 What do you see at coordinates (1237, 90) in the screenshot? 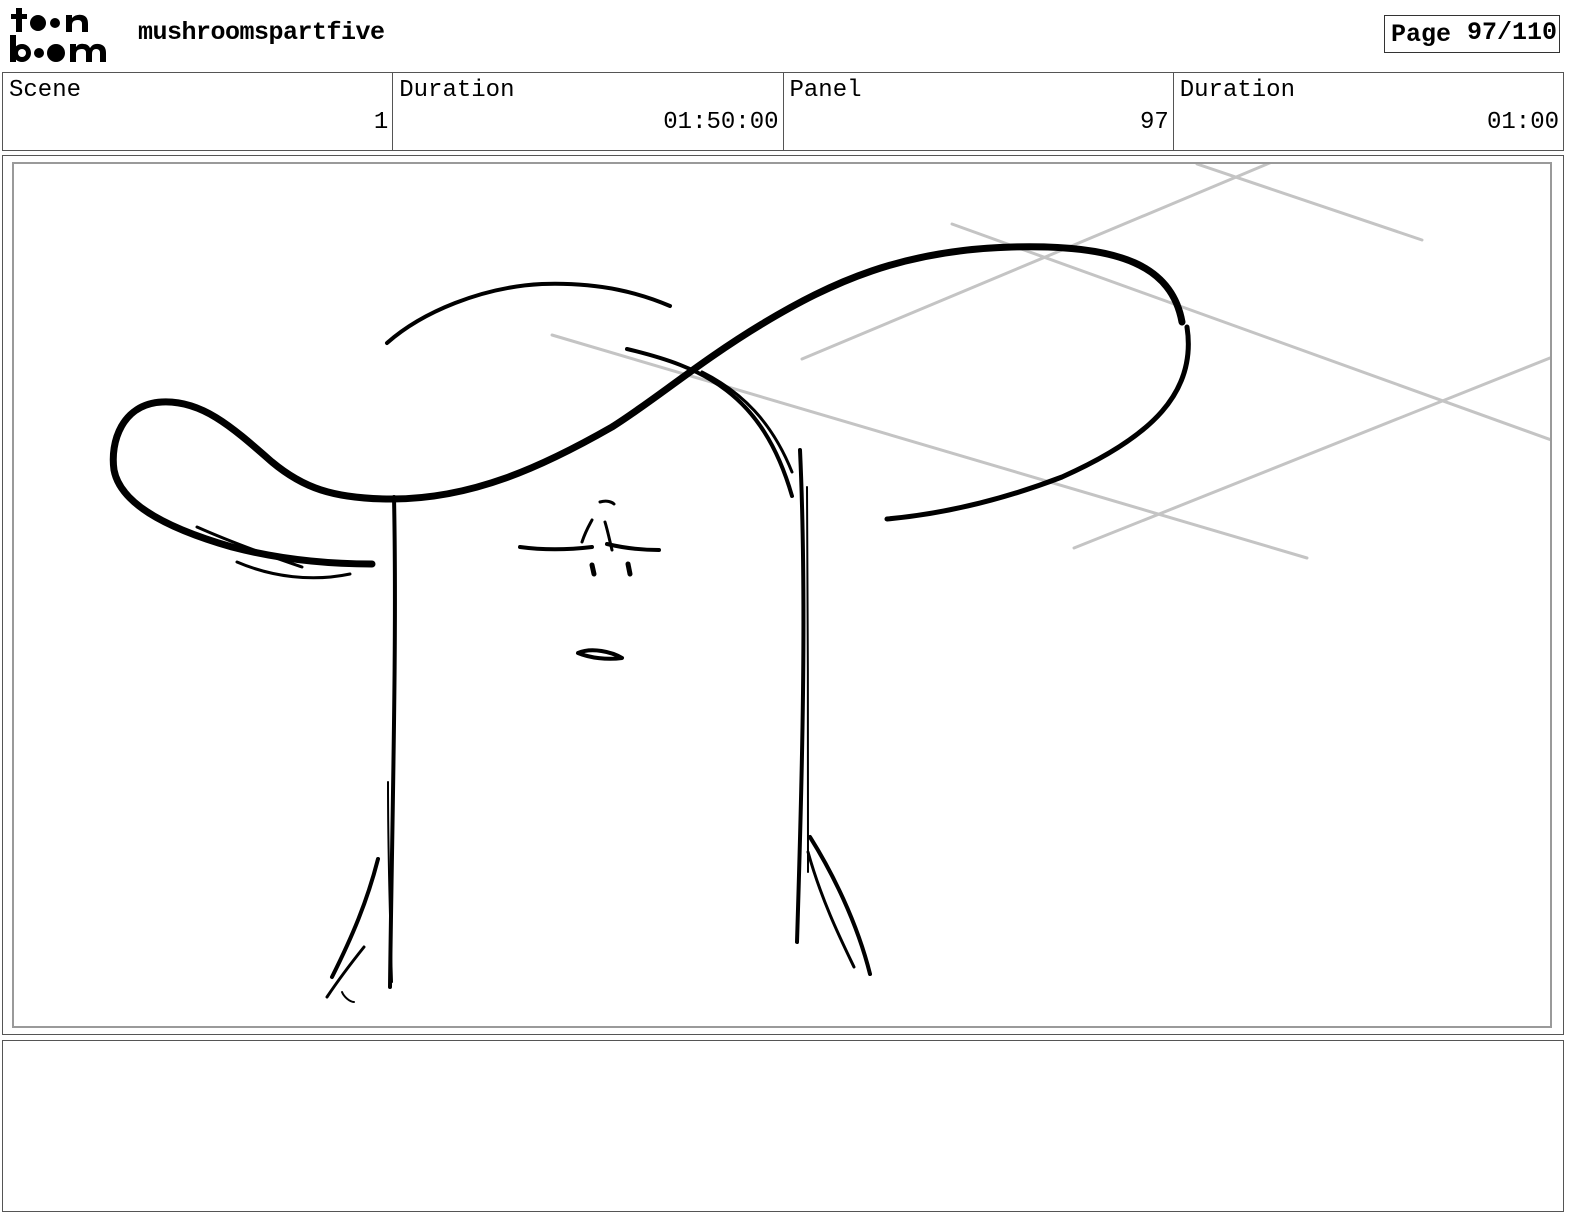
I see `panel-duration-label: Duration` at bounding box center [1237, 90].